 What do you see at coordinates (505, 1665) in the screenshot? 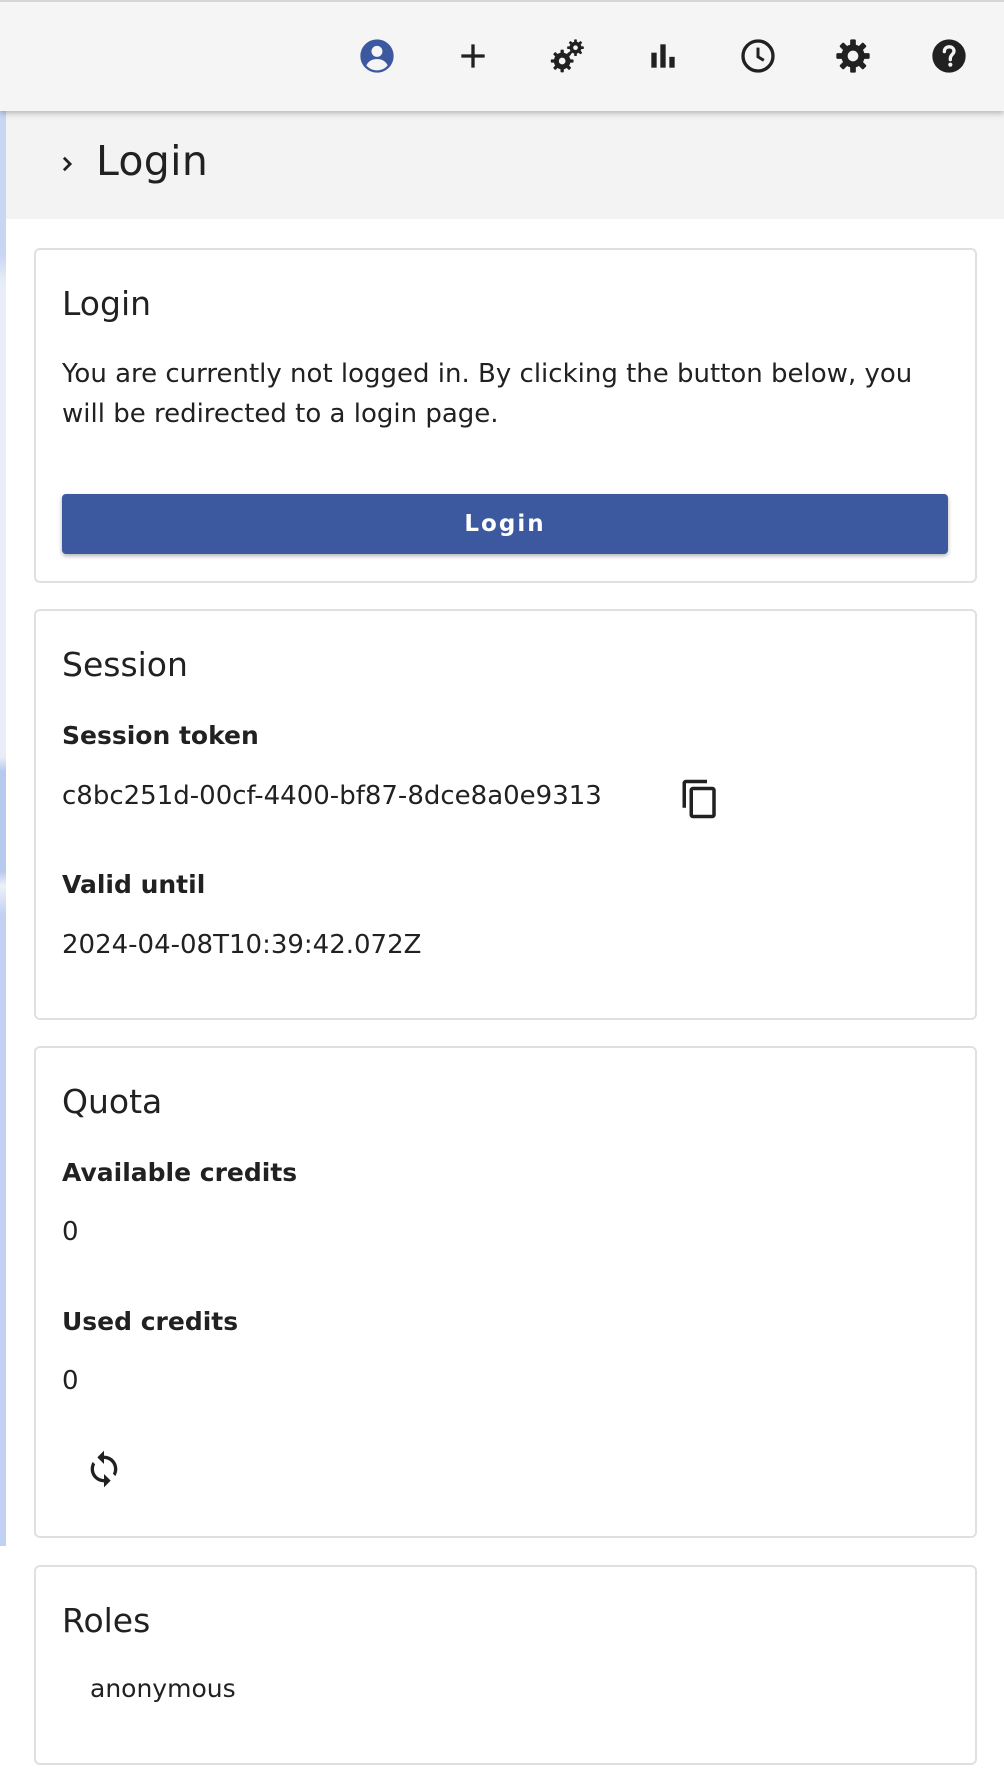
I see `roles-card: Roles anonymous` at bounding box center [505, 1665].